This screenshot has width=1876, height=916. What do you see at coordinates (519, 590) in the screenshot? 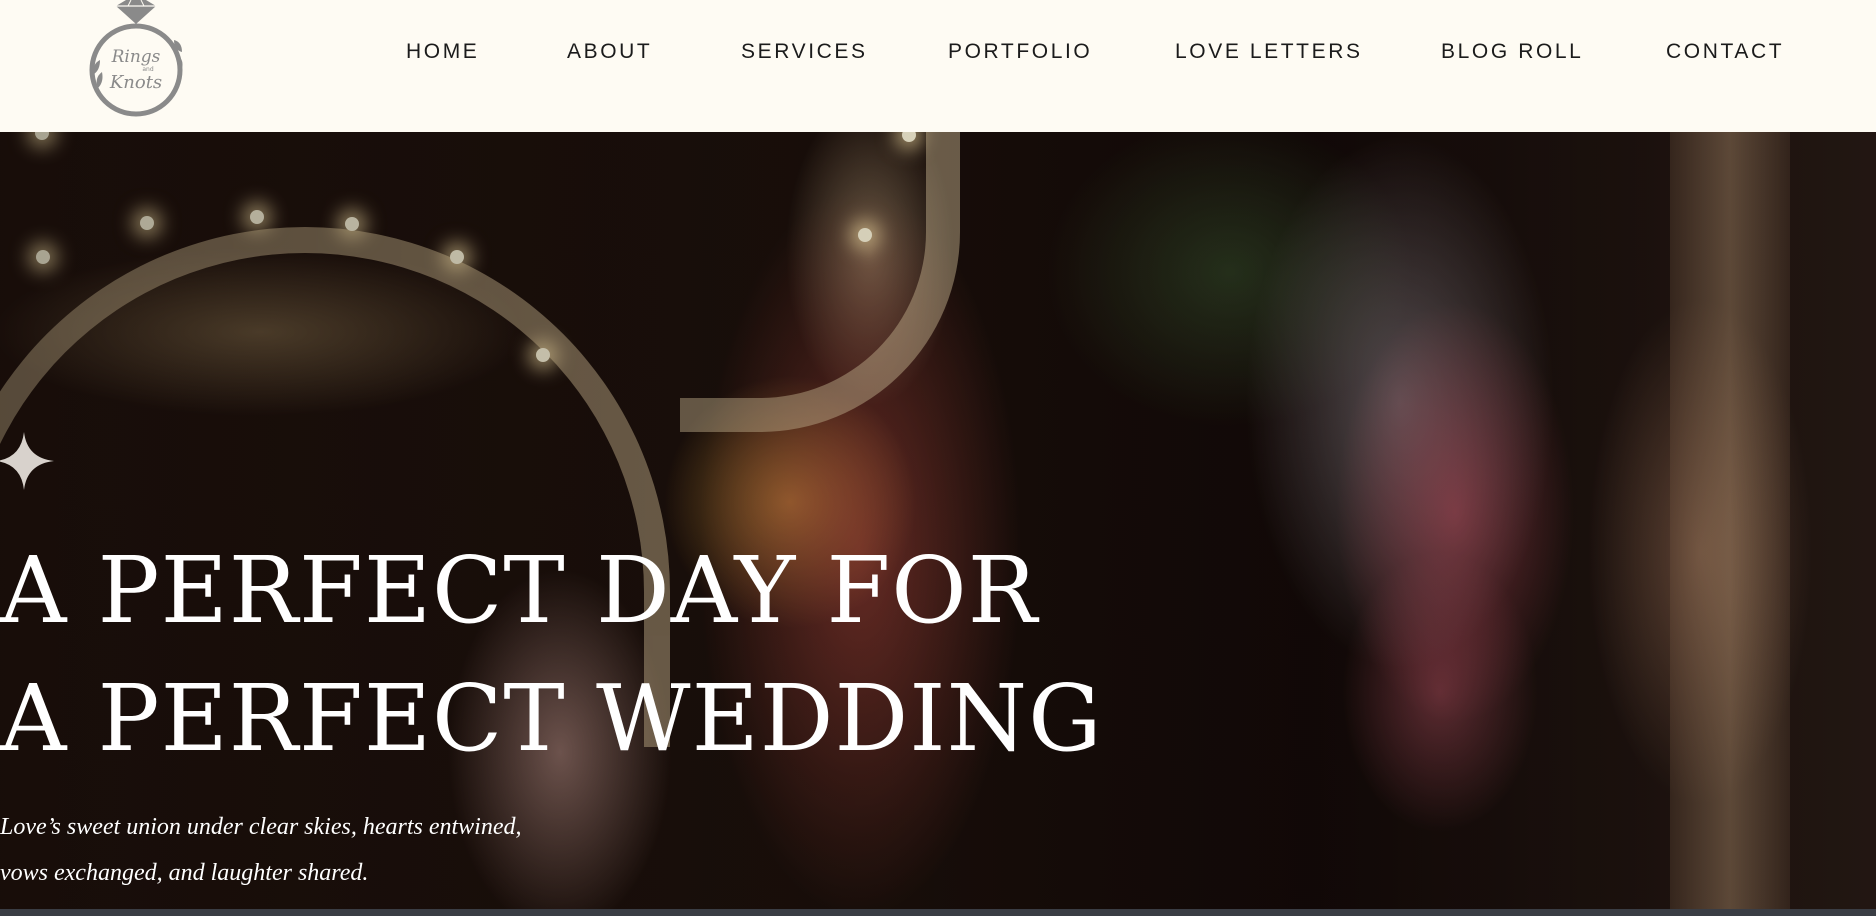
I see `hero-title-line-1: A PERFECT DAY FOR` at bounding box center [519, 590].